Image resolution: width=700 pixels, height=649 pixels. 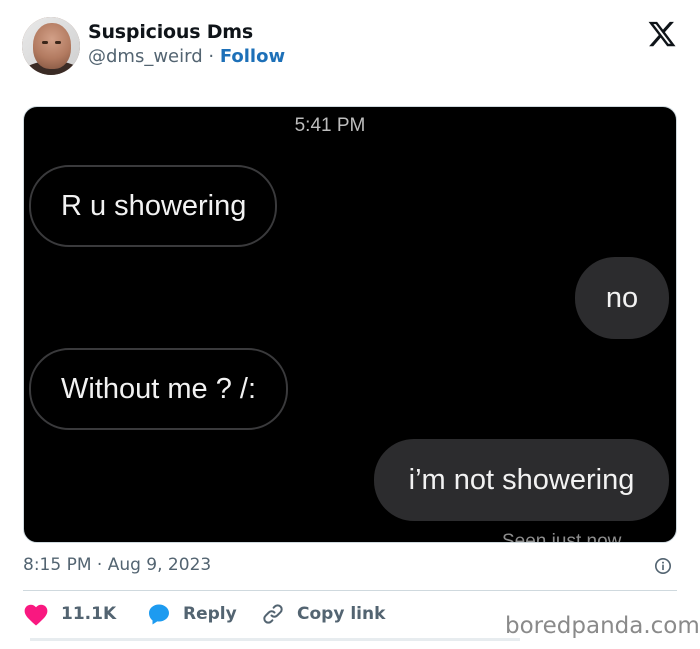 I want to click on handle: @dms_weird, so click(x=145, y=56).